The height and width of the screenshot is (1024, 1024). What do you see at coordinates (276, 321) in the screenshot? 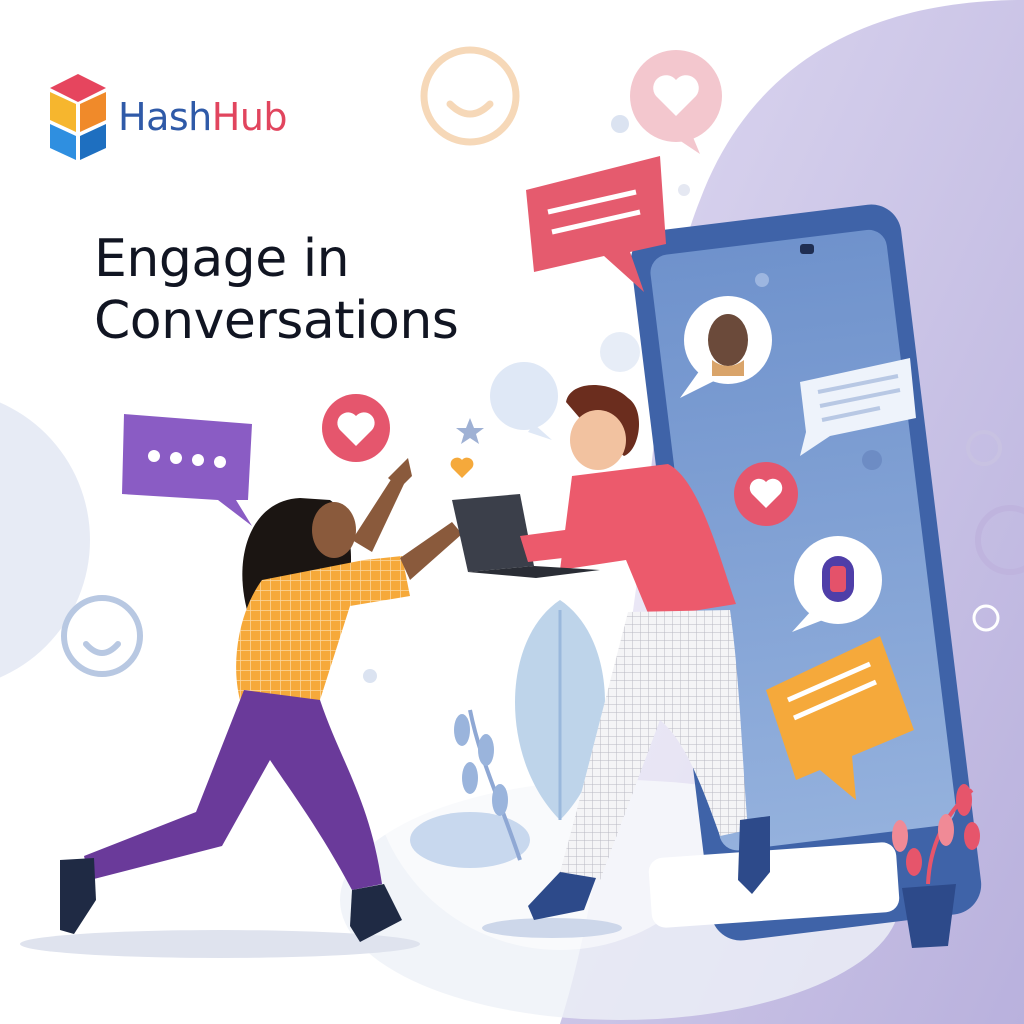
I see `page-title-line2: Conversations` at bounding box center [276, 321].